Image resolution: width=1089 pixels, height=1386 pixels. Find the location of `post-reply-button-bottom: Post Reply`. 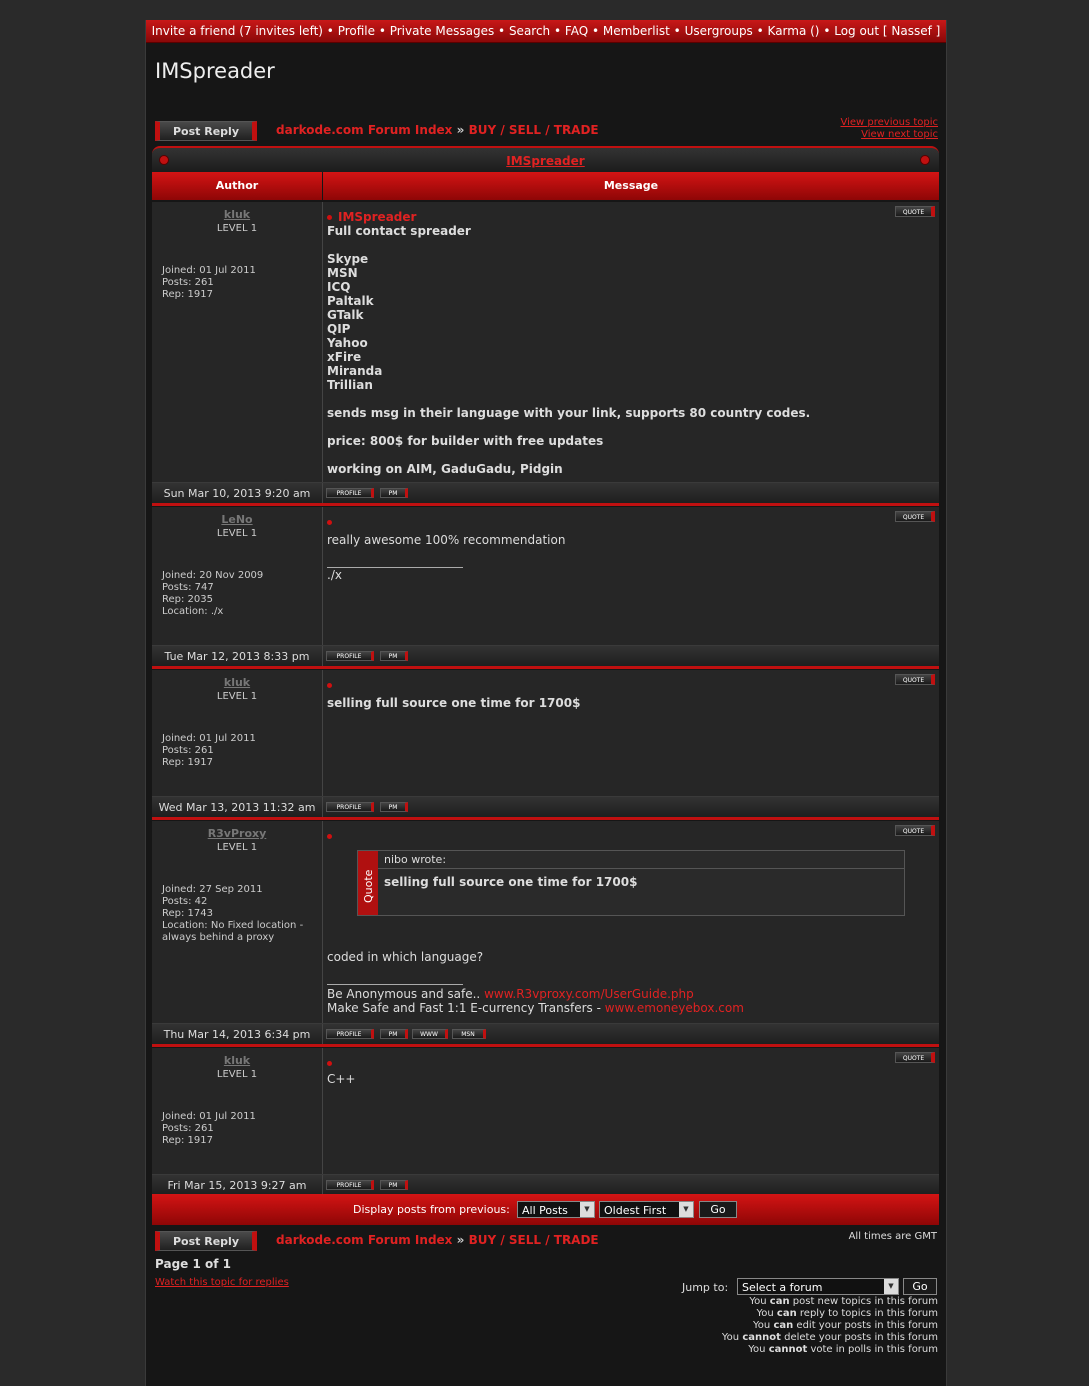

post-reply-button-bottom: Post Reply is located at coordinates (206, 1241).